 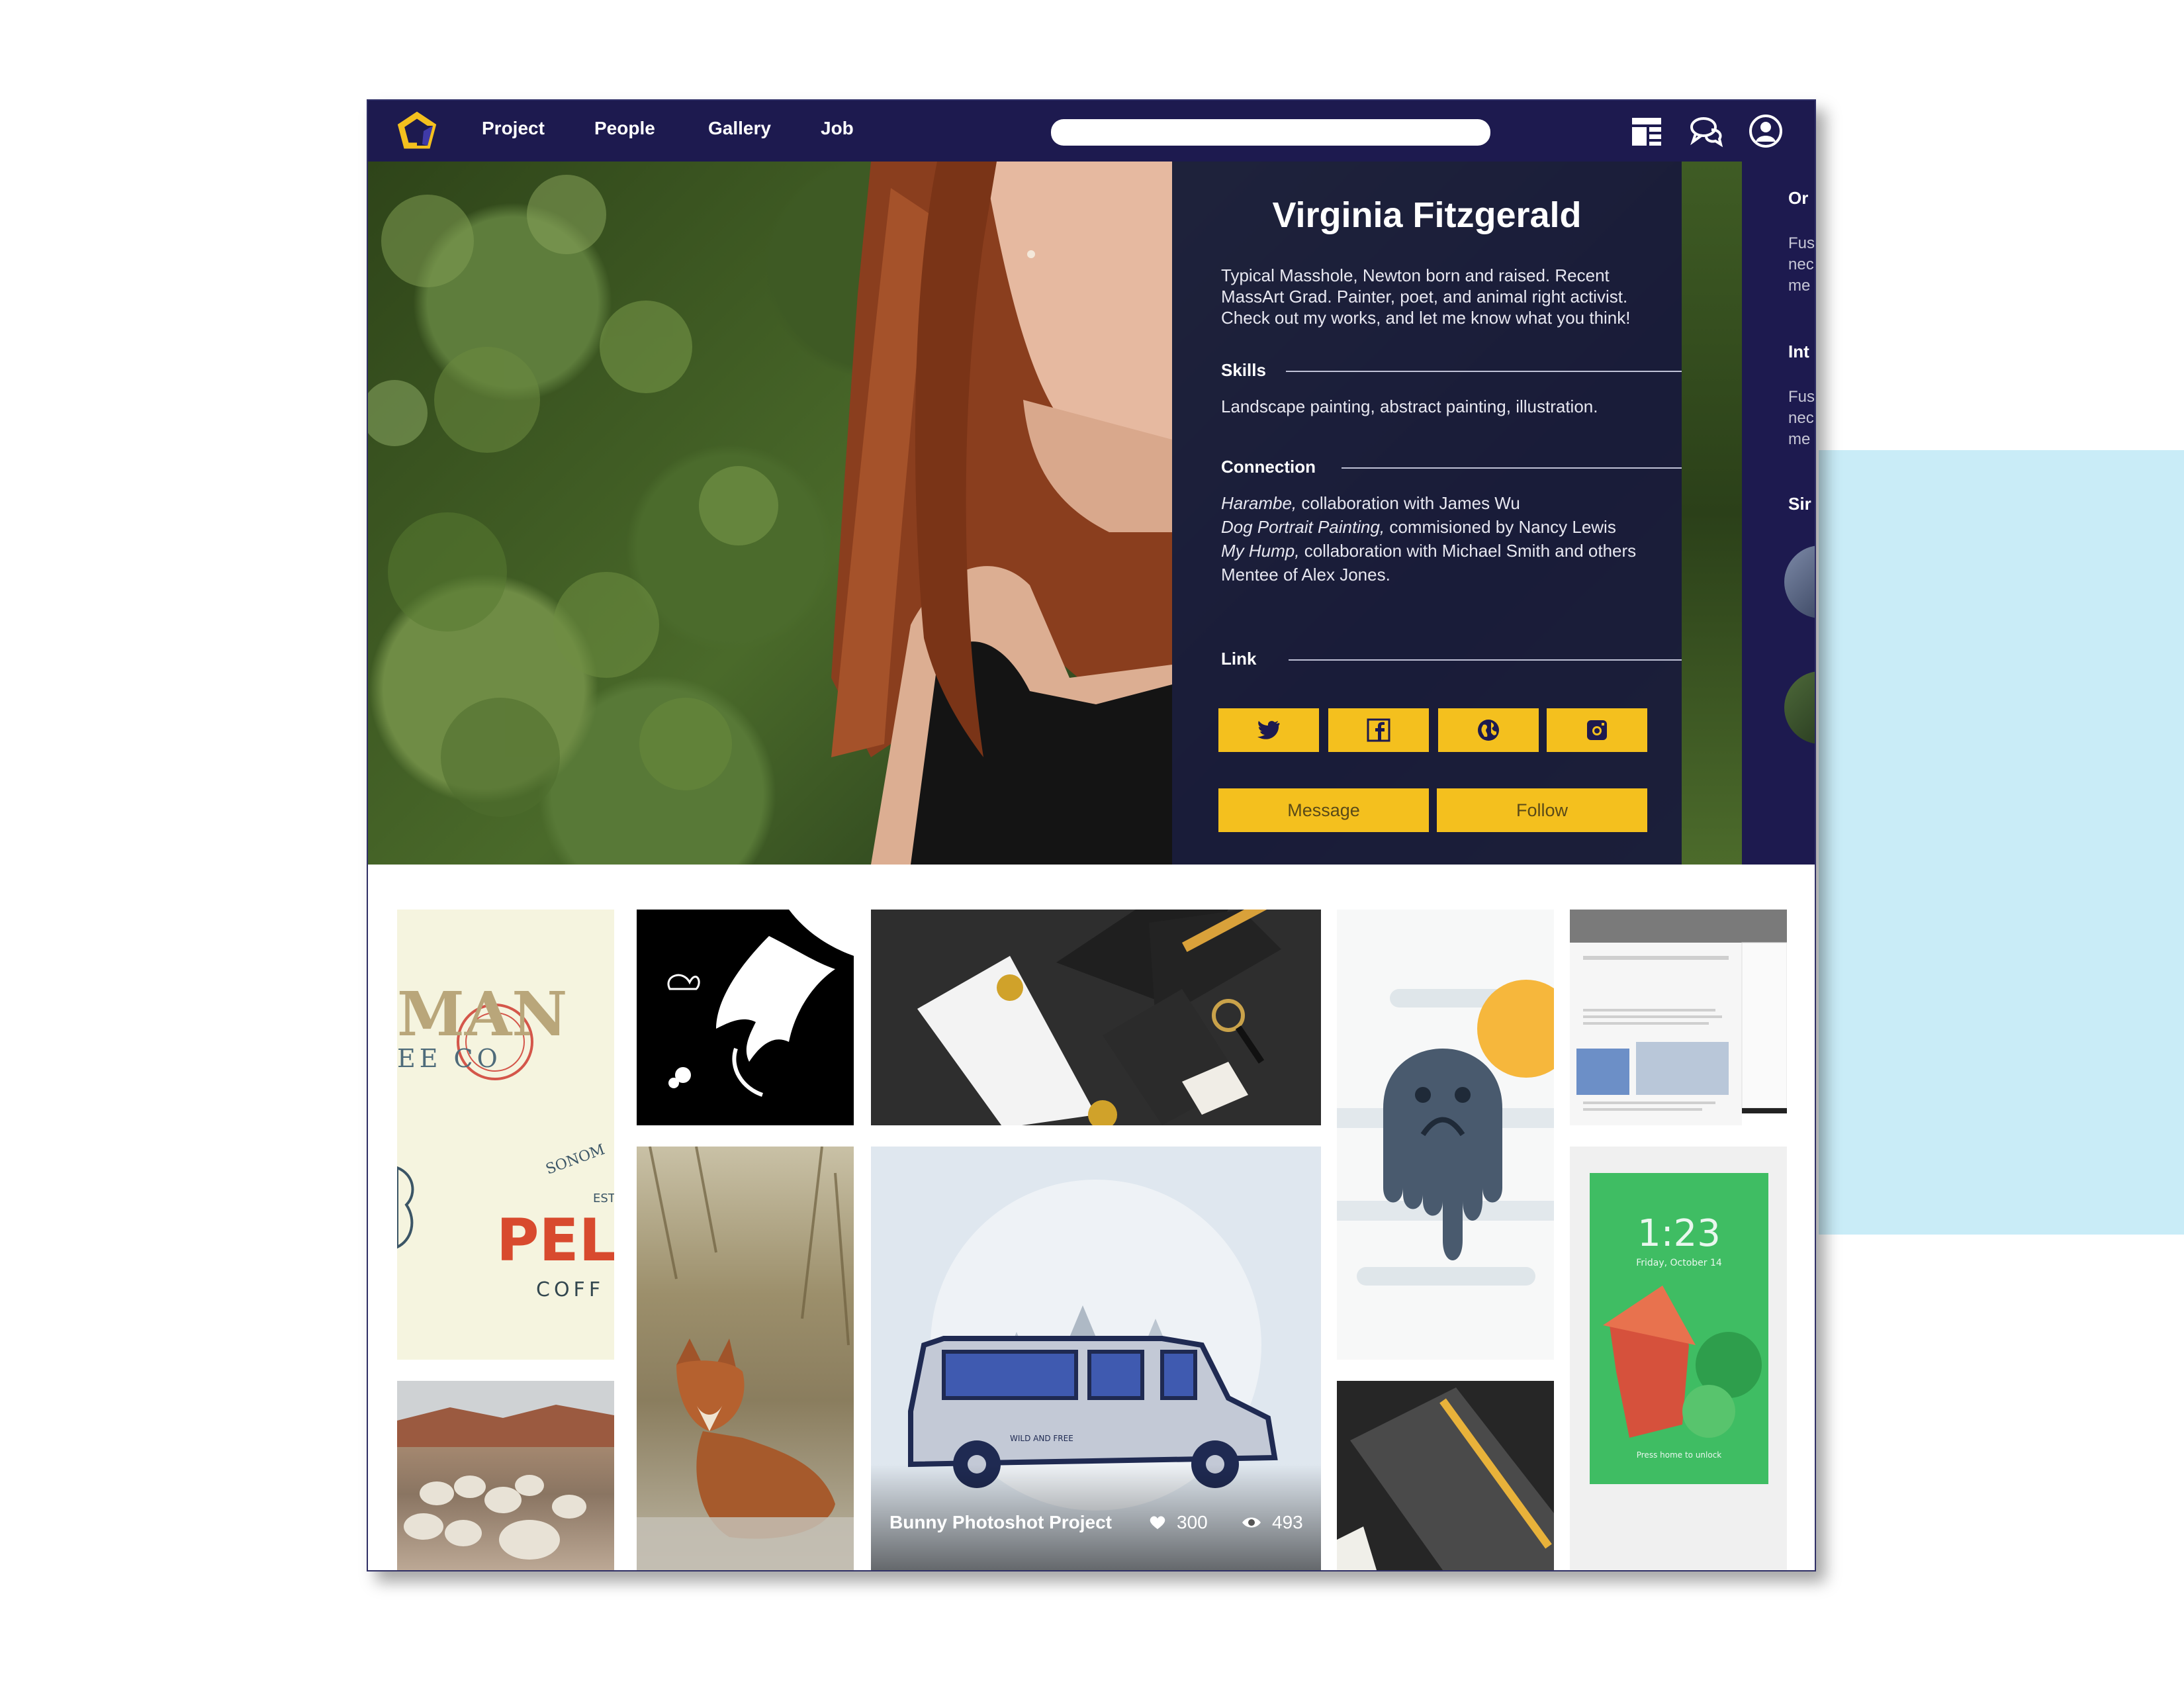 I want to click on search-input, so click(x=1270, y=132).